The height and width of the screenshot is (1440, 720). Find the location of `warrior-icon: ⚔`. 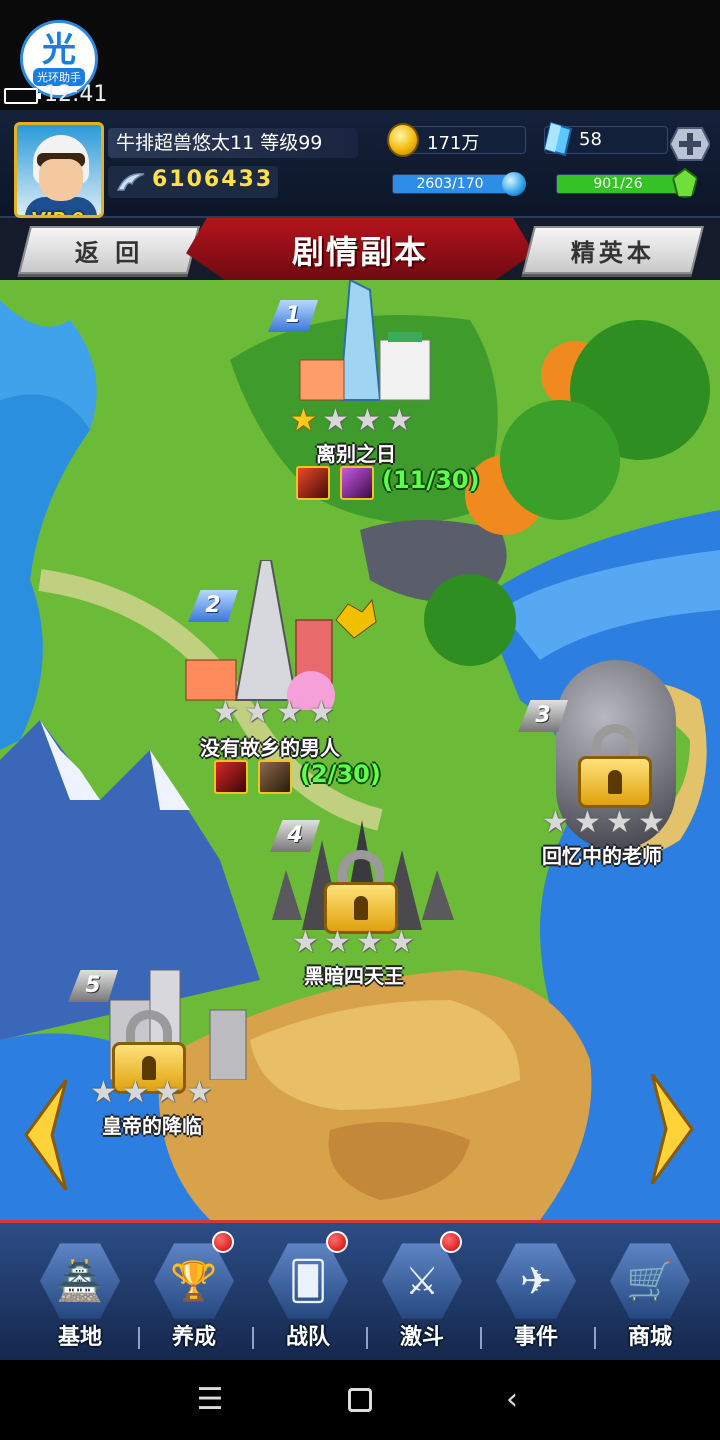

warrior-icon: ⚔ is located at coordinates (422, 1281).